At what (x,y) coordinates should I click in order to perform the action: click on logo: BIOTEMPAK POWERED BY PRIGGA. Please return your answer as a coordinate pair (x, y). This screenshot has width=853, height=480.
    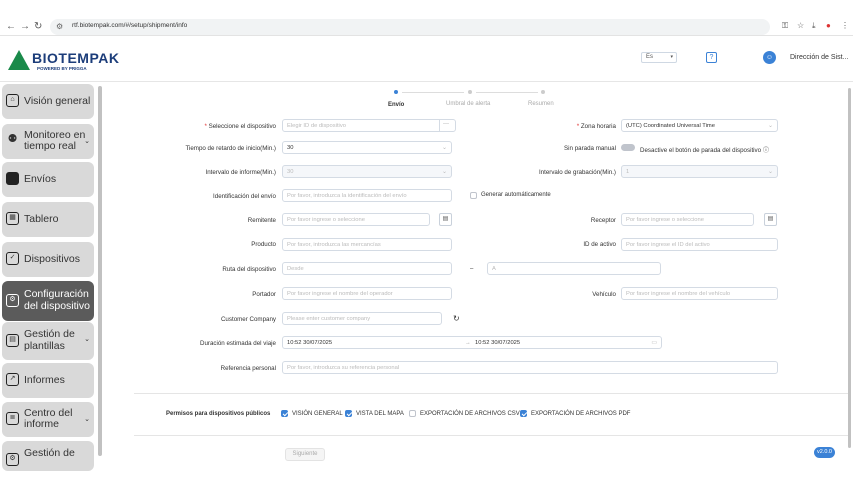
    Looking at the image, I should click on (61, 62).